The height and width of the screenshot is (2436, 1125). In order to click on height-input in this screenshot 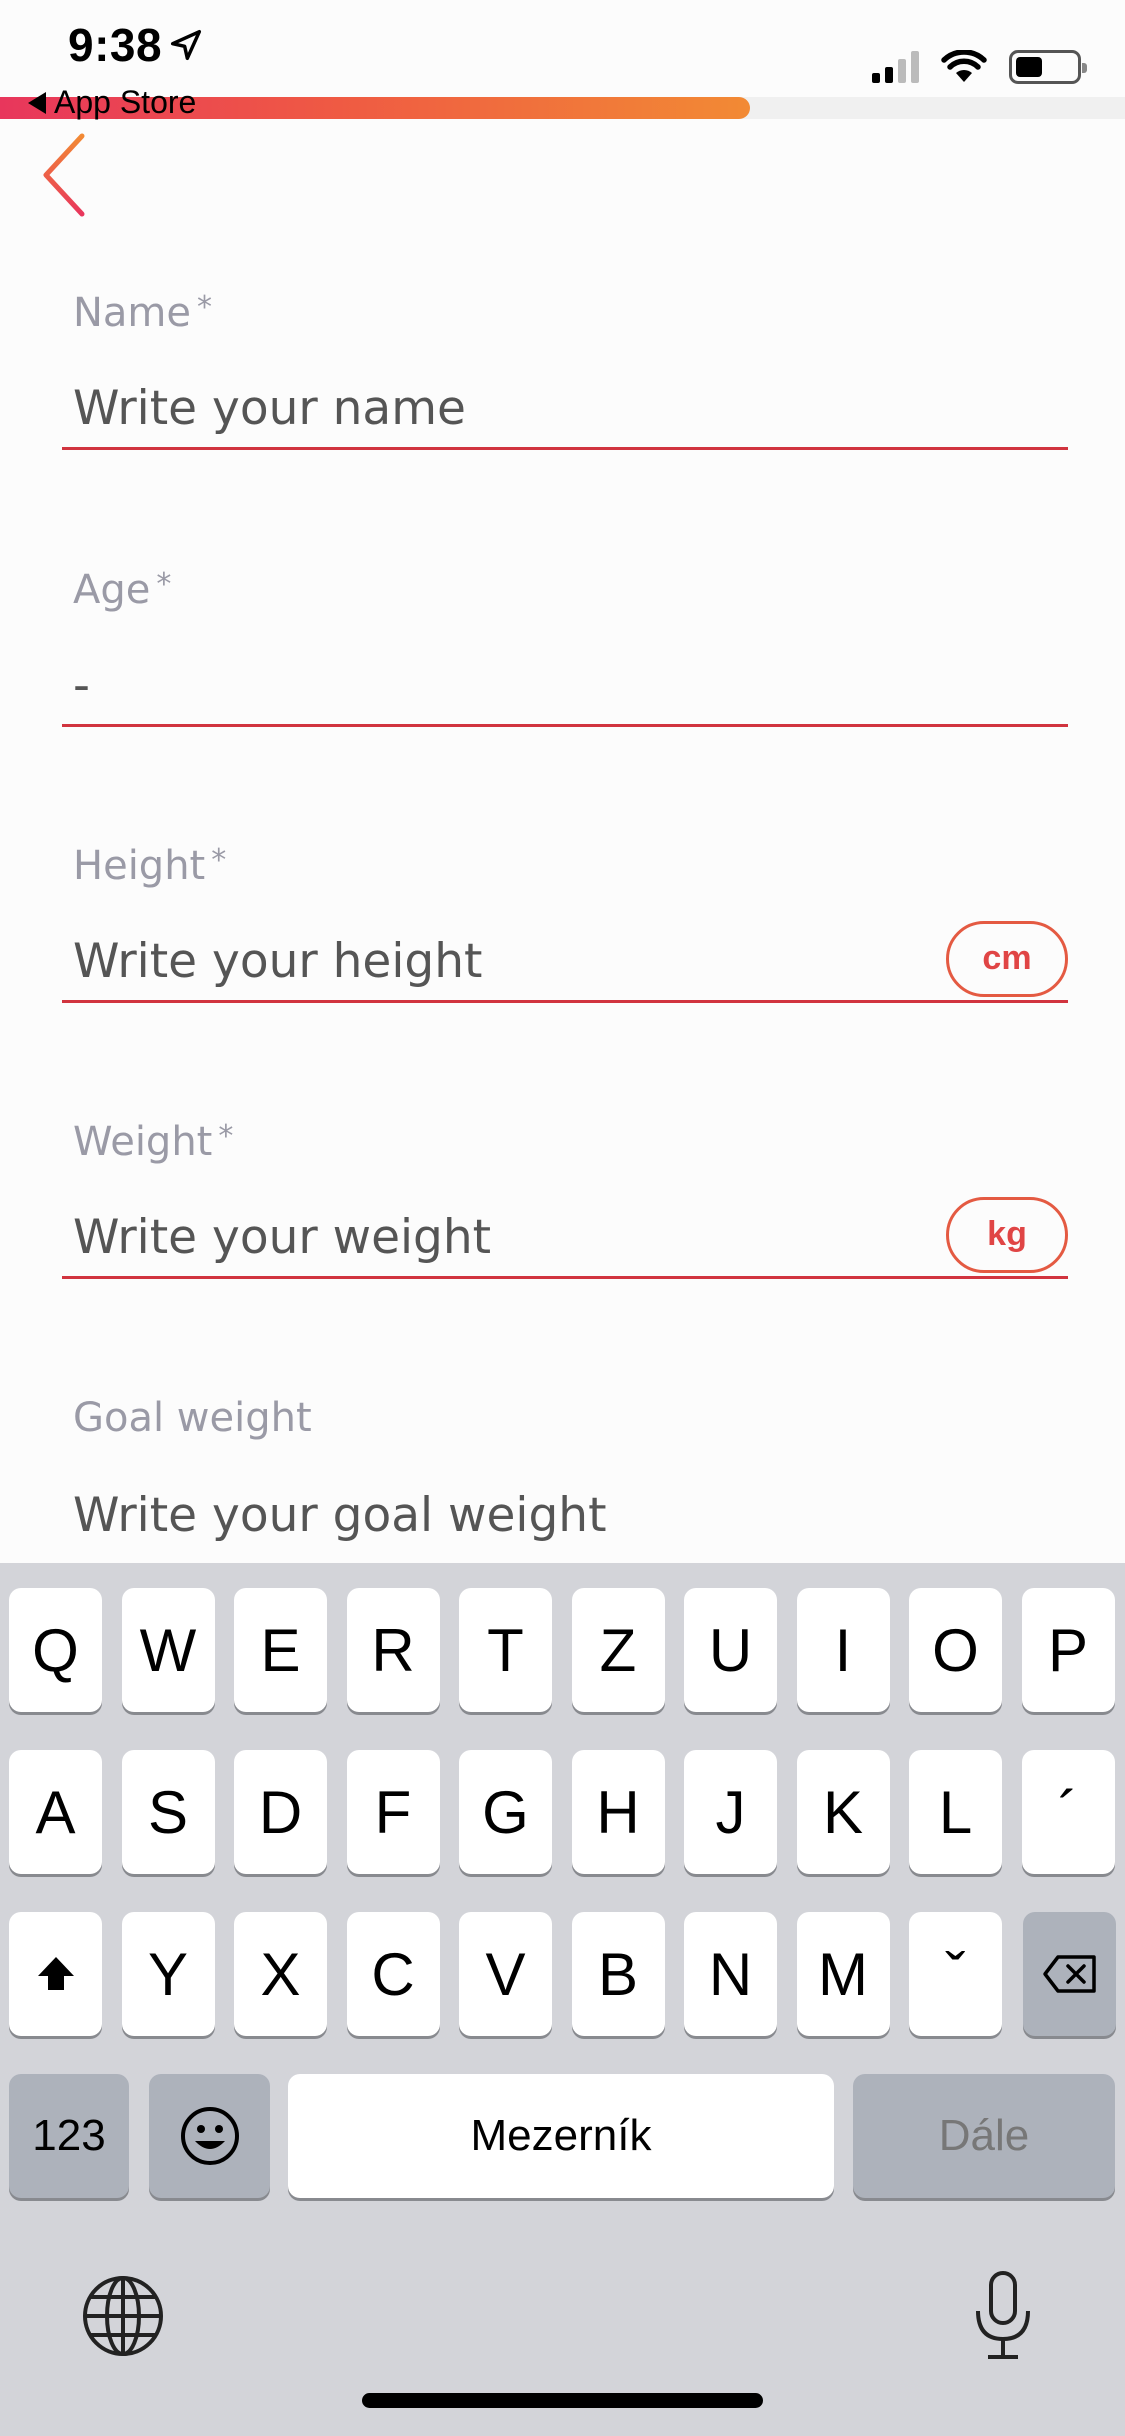, I will do `click(509, 961)`.